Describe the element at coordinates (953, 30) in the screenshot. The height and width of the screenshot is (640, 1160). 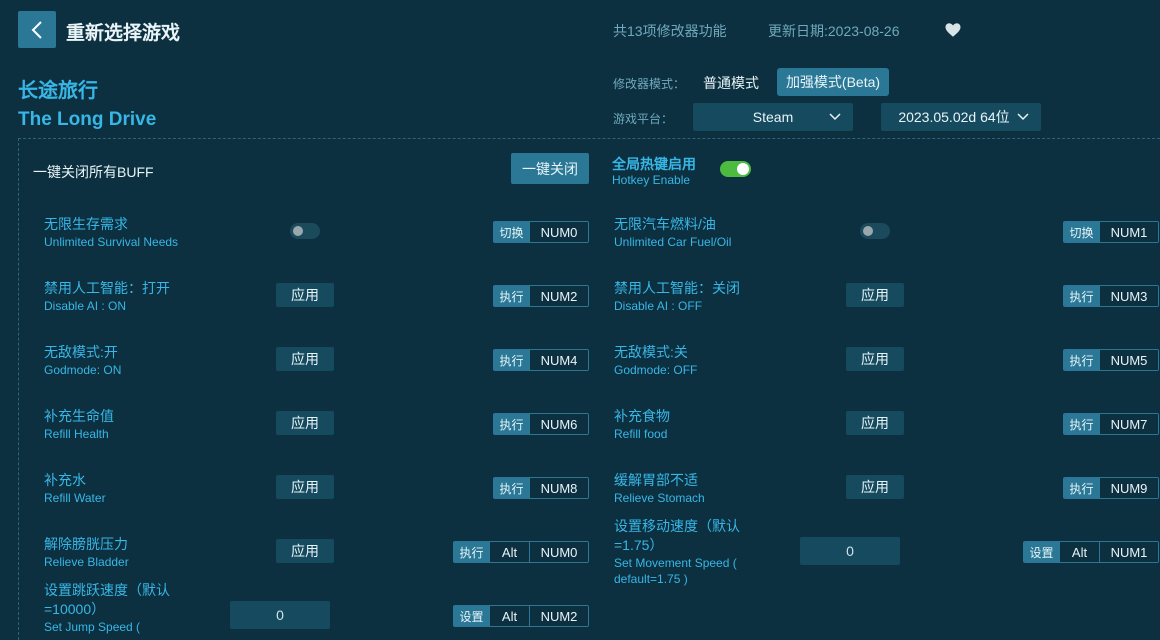
I see `heart-icon` at that location.